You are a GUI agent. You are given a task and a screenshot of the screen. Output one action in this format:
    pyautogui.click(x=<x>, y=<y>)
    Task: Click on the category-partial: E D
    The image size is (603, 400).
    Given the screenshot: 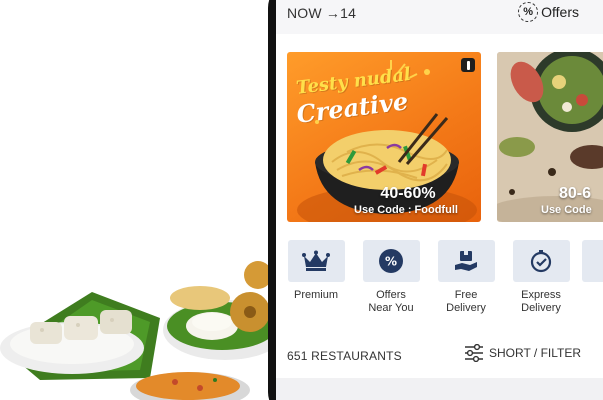 What is the action you would take?
    pyautogui.click(x=591, y=277)
    